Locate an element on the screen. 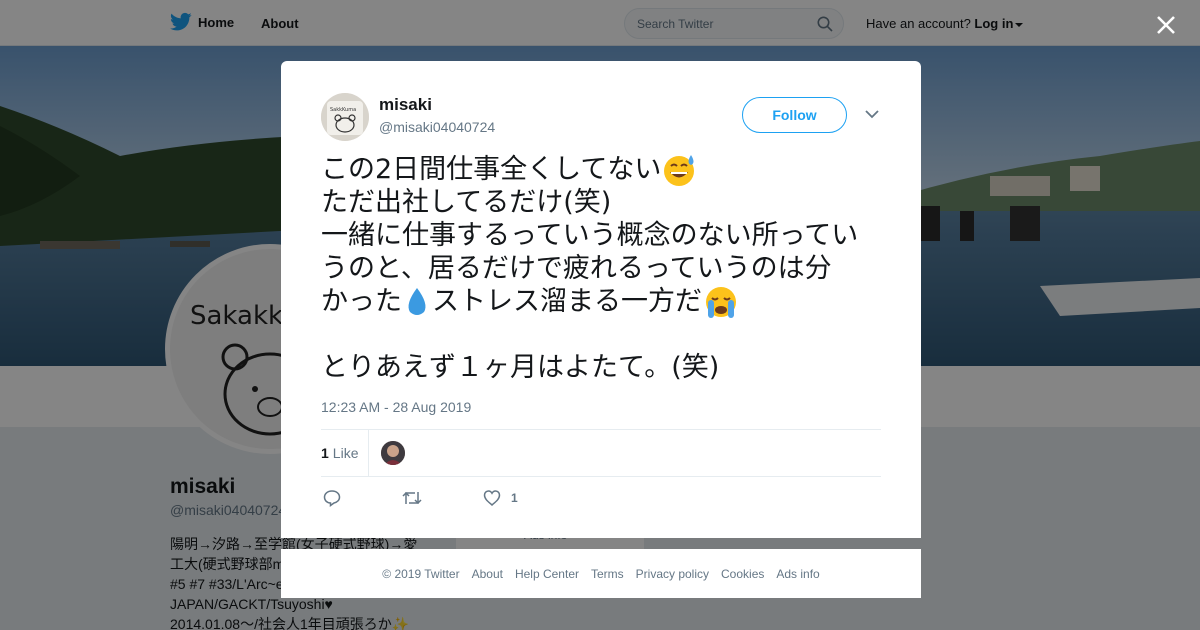 This screenshot has height=630, width=1200. tweet-line-text: とりあえず１ヶ月はよたて。(笑) is located at coordinates (520, 367).